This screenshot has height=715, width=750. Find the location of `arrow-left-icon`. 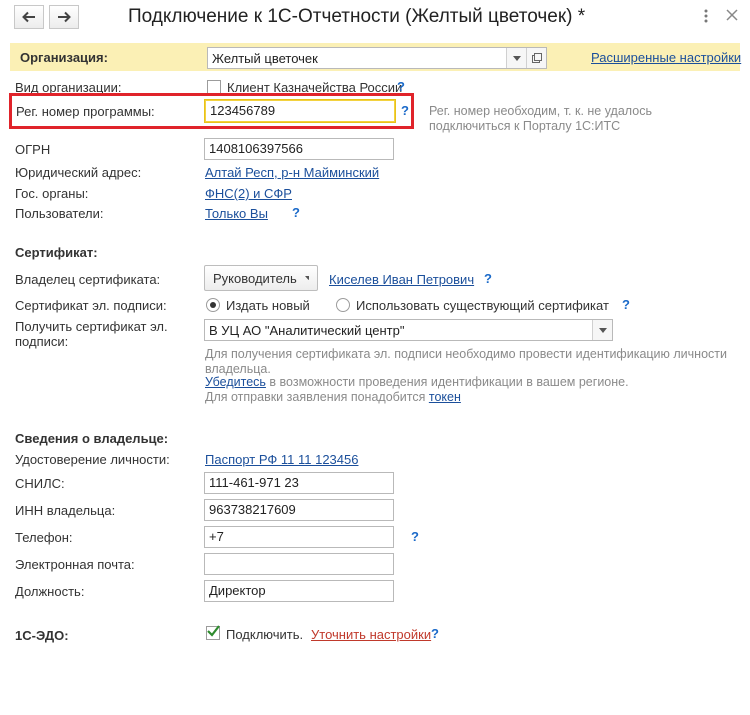

arrow-left-icon is located at coordinates (28, 17).